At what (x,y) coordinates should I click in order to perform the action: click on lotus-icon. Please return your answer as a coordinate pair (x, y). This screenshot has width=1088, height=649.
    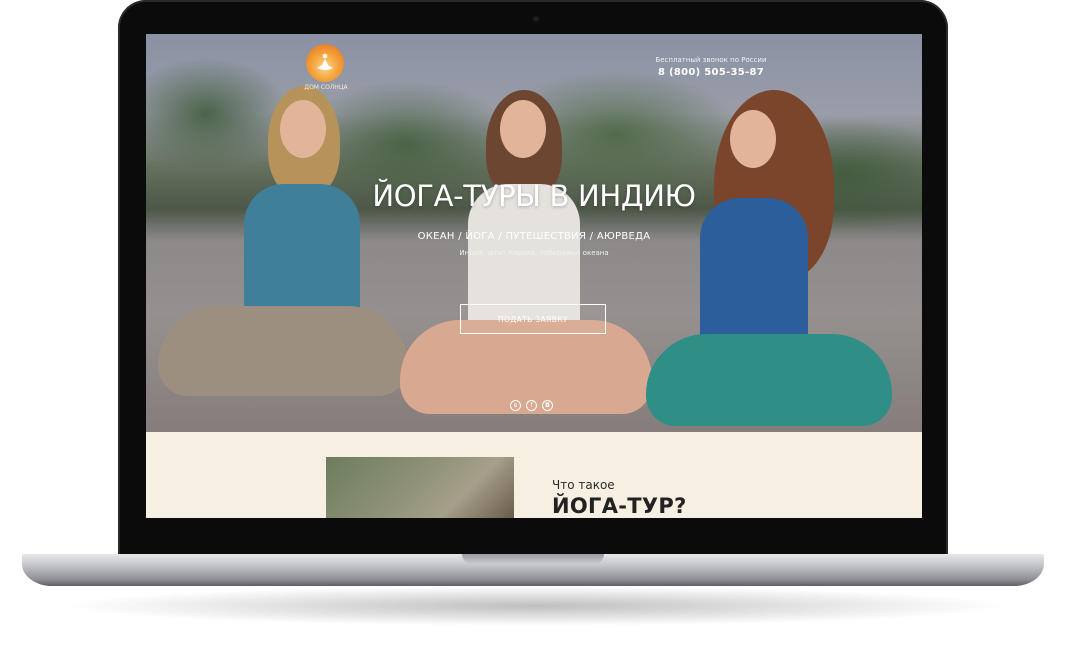
    Looking at the image, I should click on (325, 61).